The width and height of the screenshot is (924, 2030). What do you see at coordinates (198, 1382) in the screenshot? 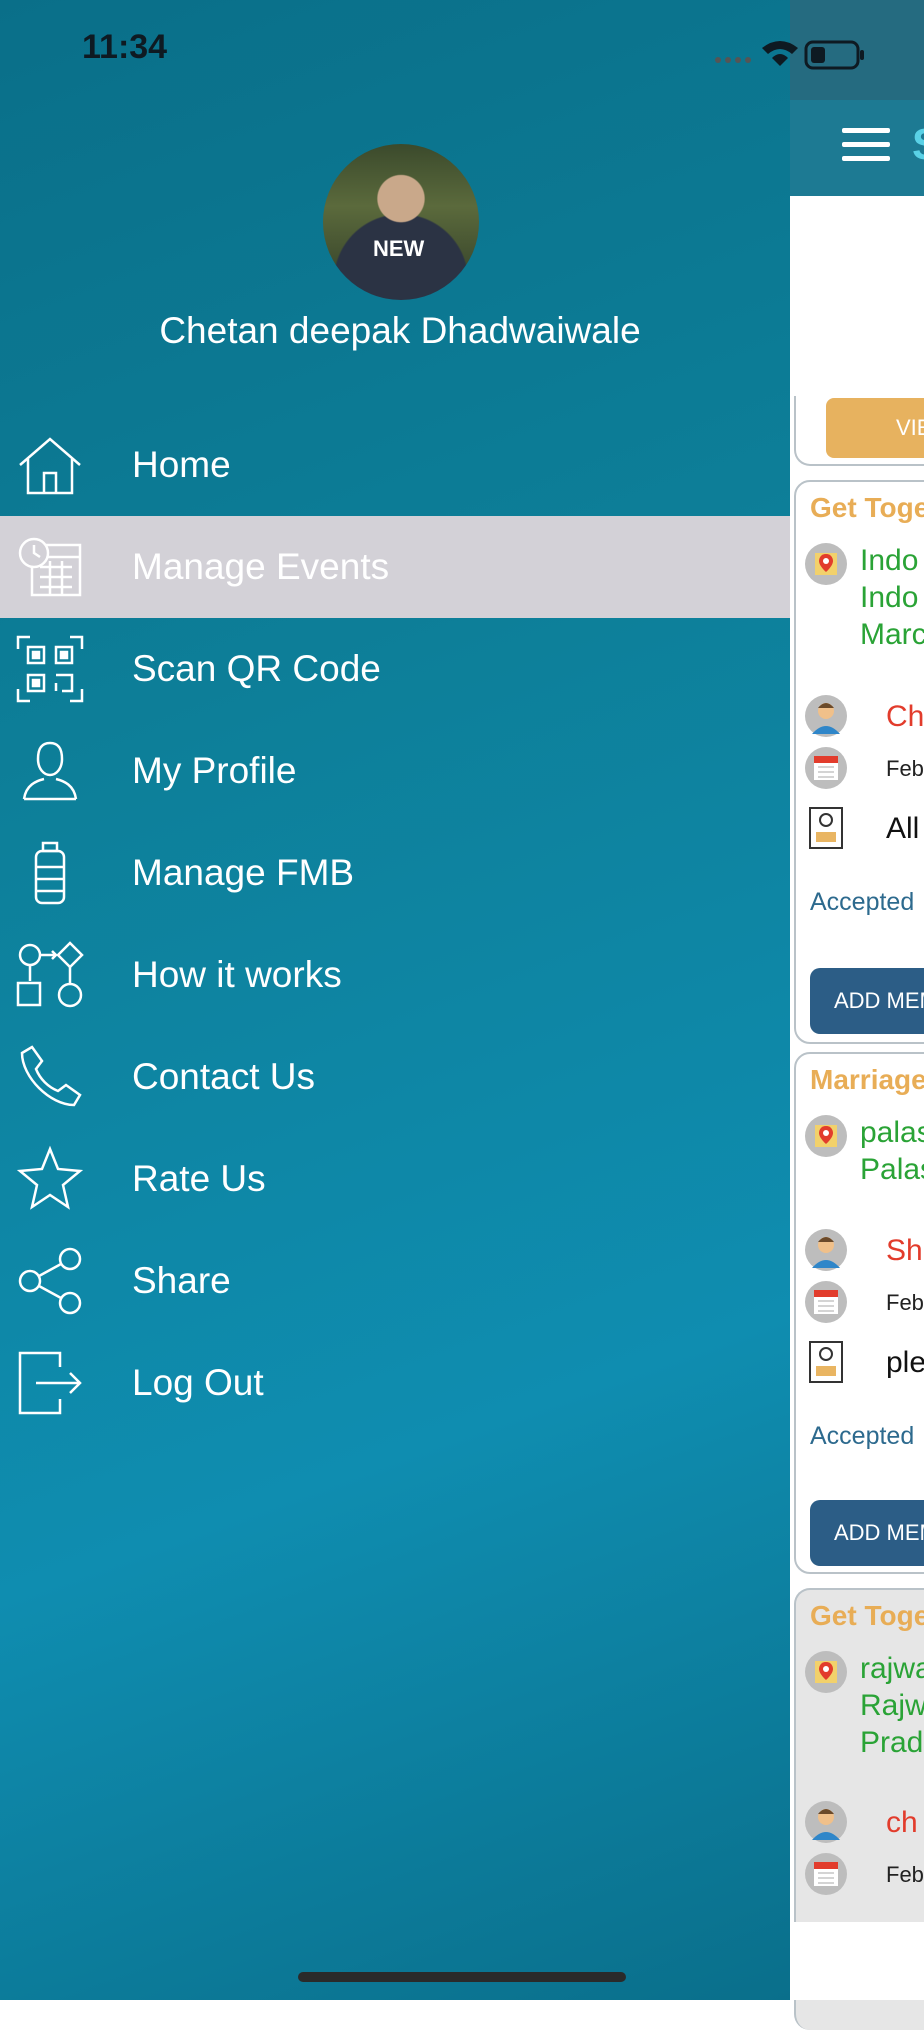
I see `menu-label: Log Out` at bounding box center [198, 1382].